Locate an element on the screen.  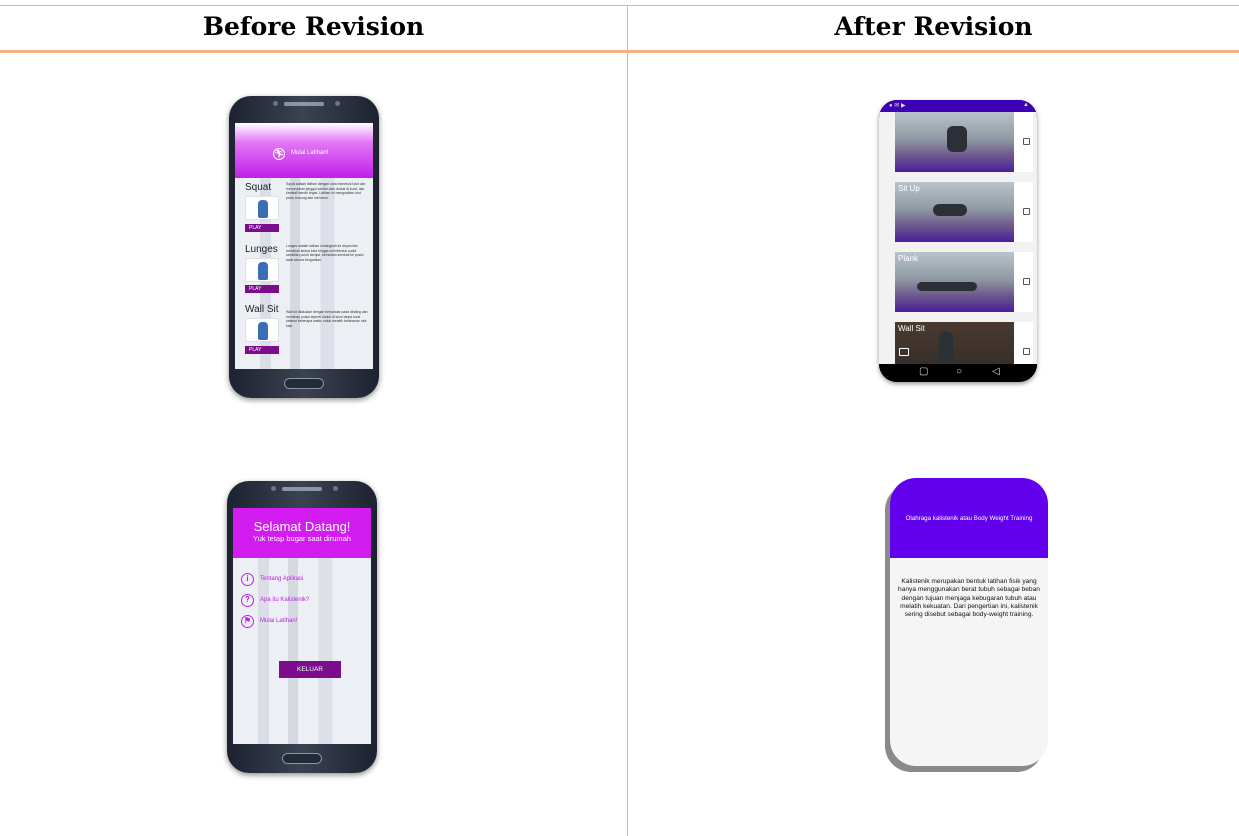
after-revision-heading: After Revision is located at coordinates (933, 26).